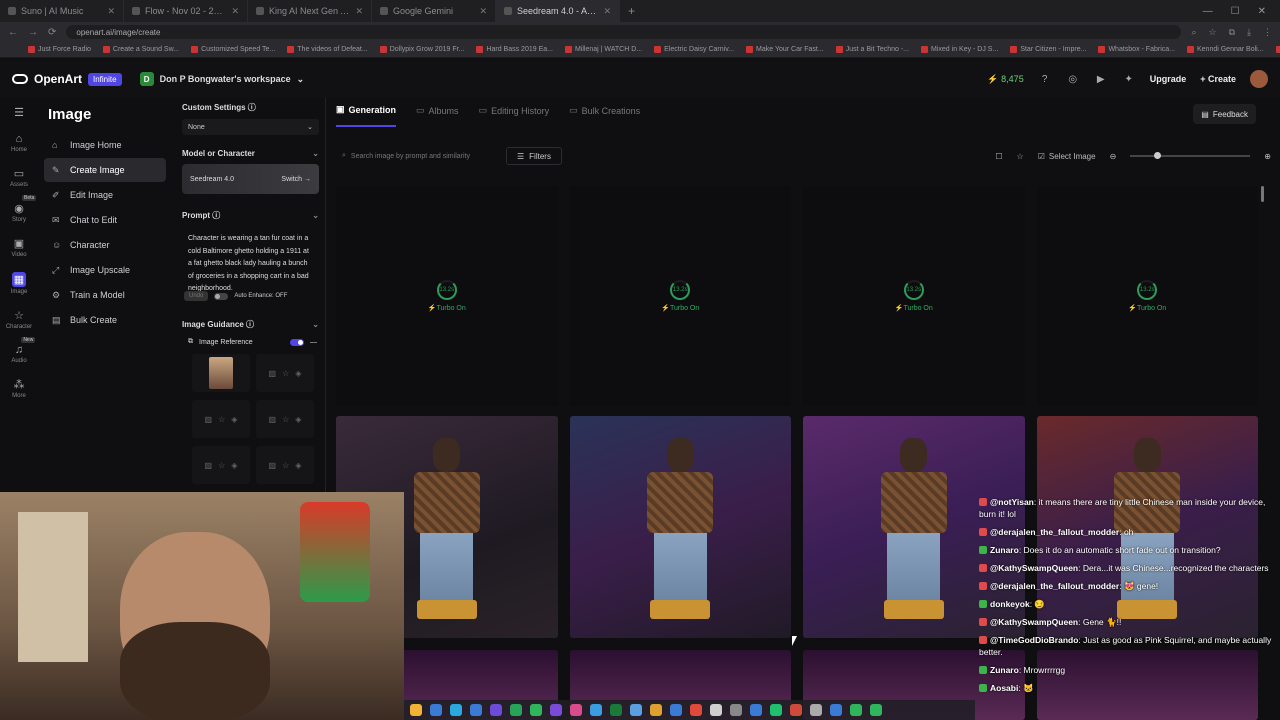 The height and width of the screenshot is (720, 1280). I want to click on new-tab-icon: +, so click(631, 11).